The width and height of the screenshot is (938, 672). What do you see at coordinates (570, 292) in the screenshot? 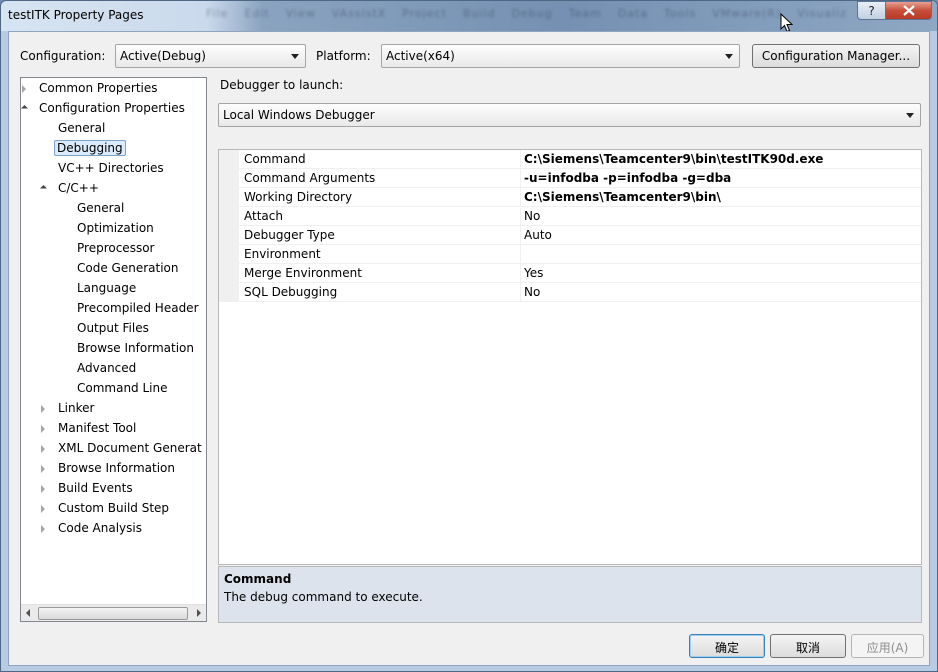
I see `property-row: SQL Debugging No` at bounding box center [570, 292].